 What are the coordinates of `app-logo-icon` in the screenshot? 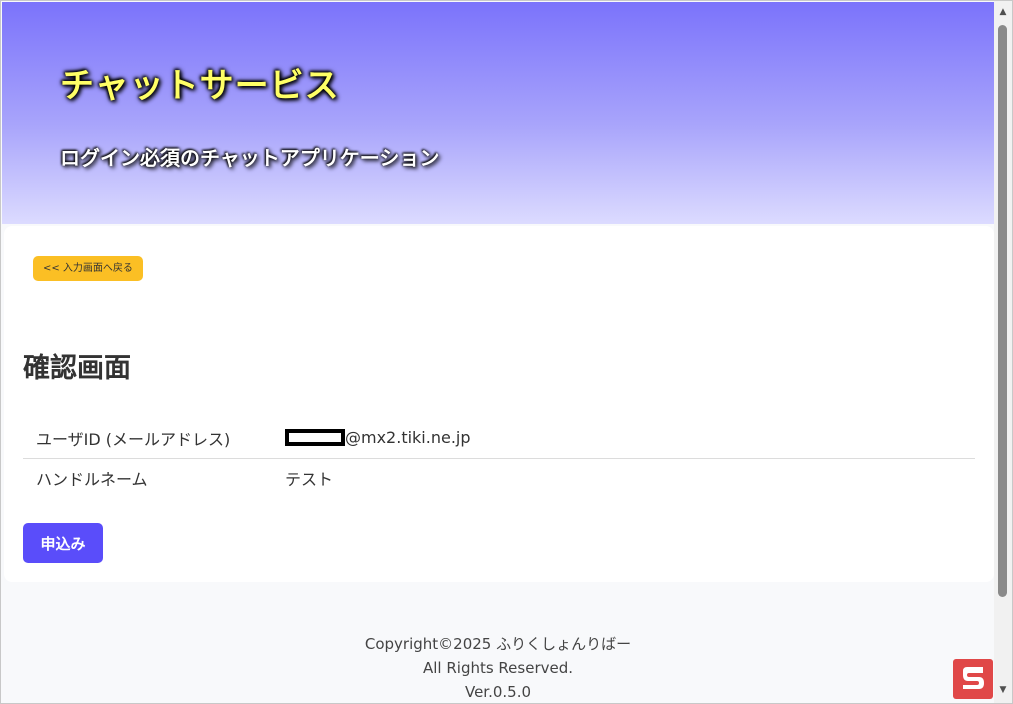 It's located at (973, 679).